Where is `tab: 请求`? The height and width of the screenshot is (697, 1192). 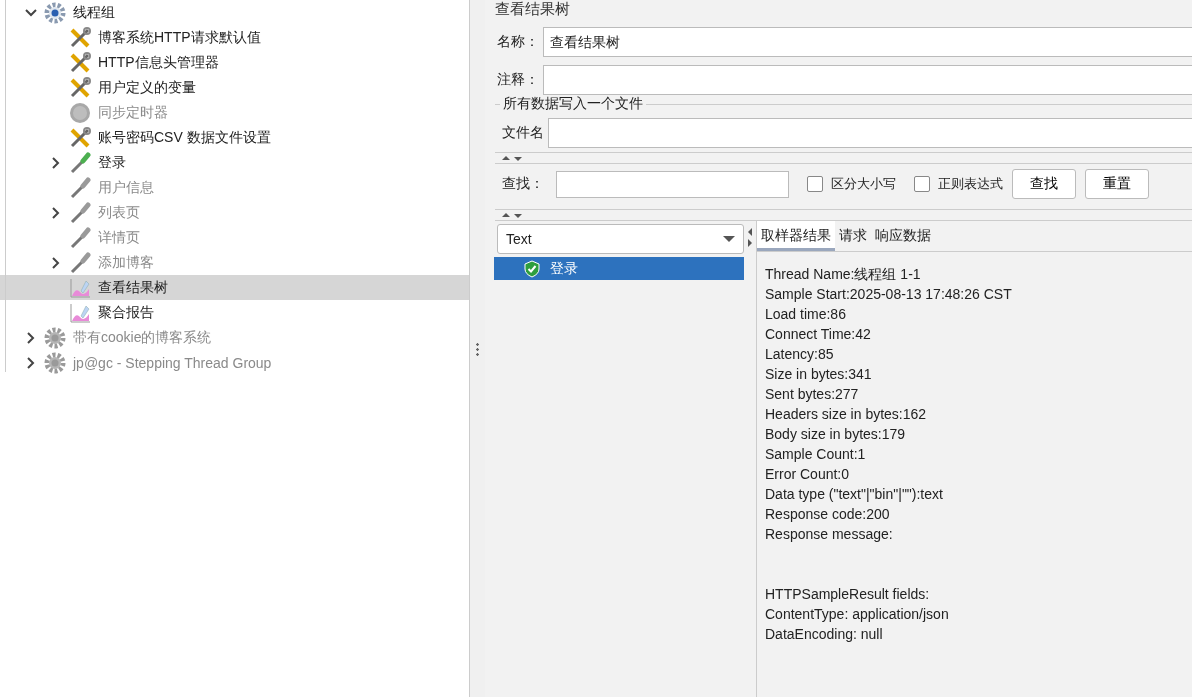 tab: 请求 is located at coordinates (853, 236).